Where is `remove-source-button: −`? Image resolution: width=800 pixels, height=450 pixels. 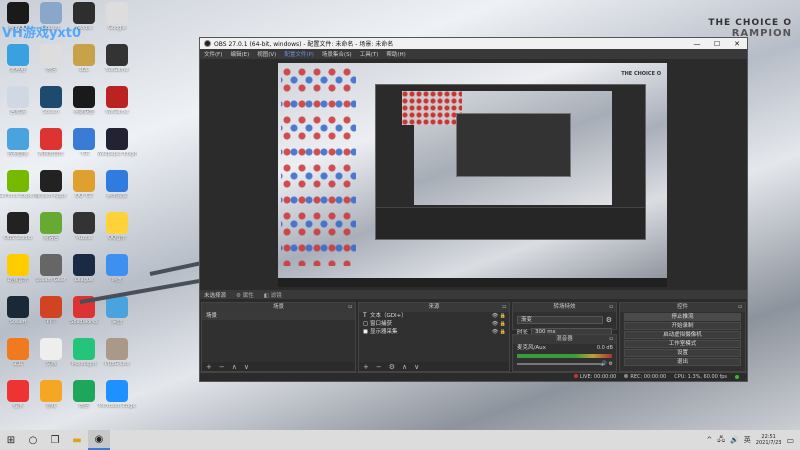
remove-source-button: − is located at coordinates (379, 367).